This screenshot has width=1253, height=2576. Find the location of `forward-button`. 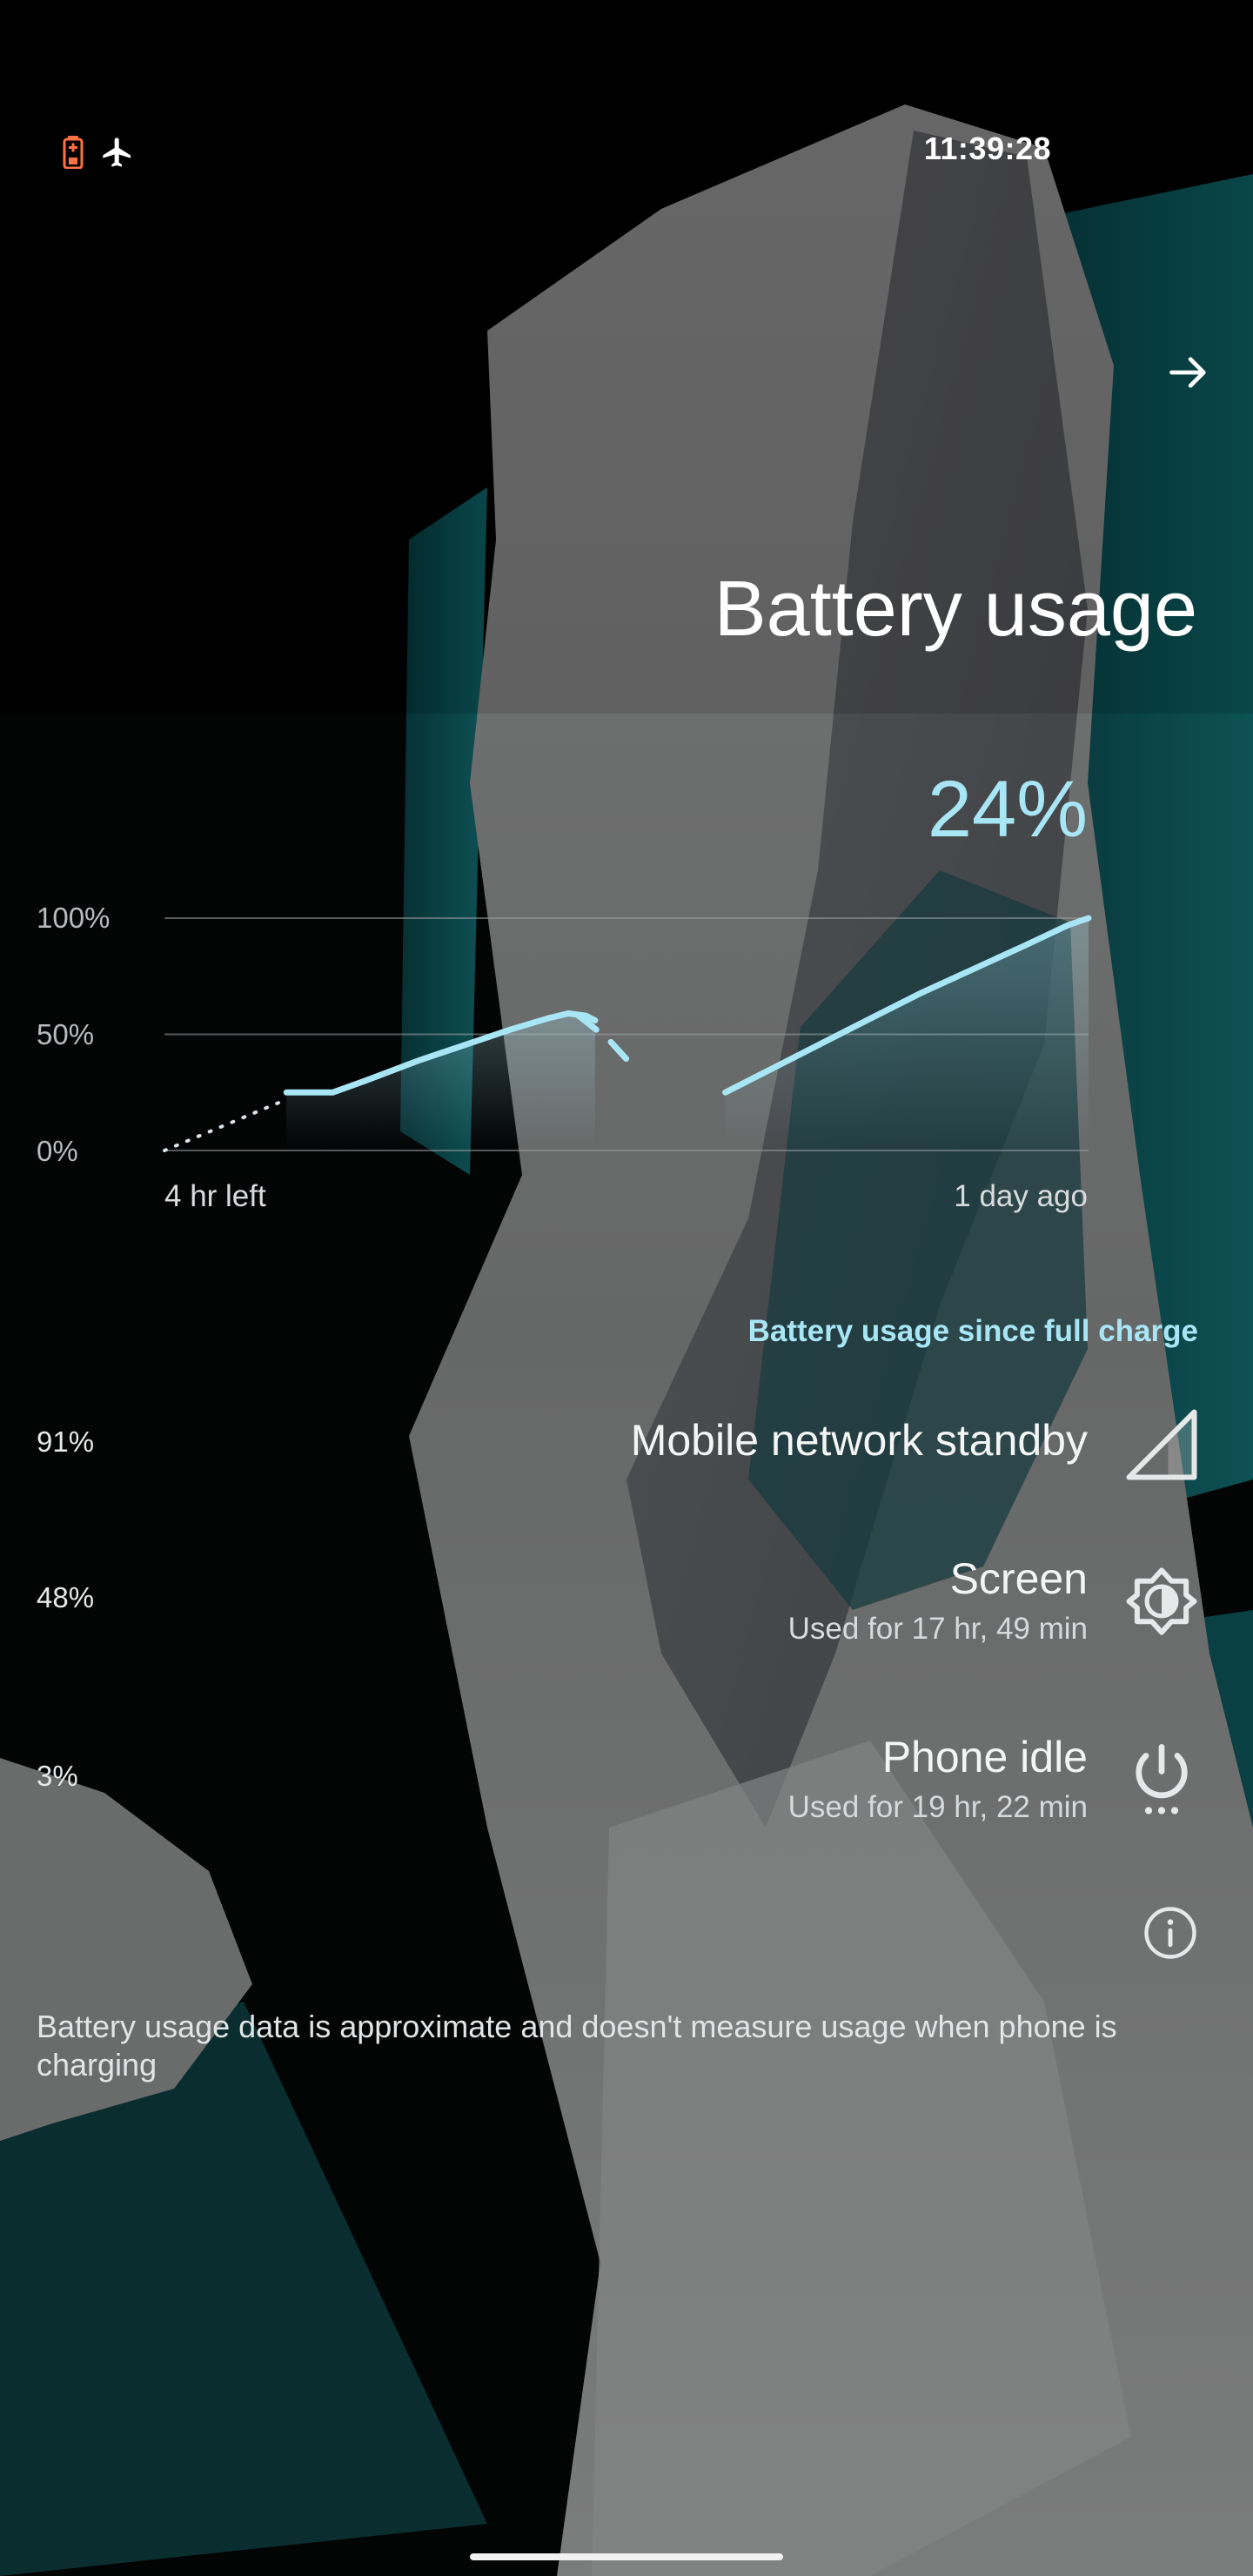

forward-button is located at coordinates (1188, 373).